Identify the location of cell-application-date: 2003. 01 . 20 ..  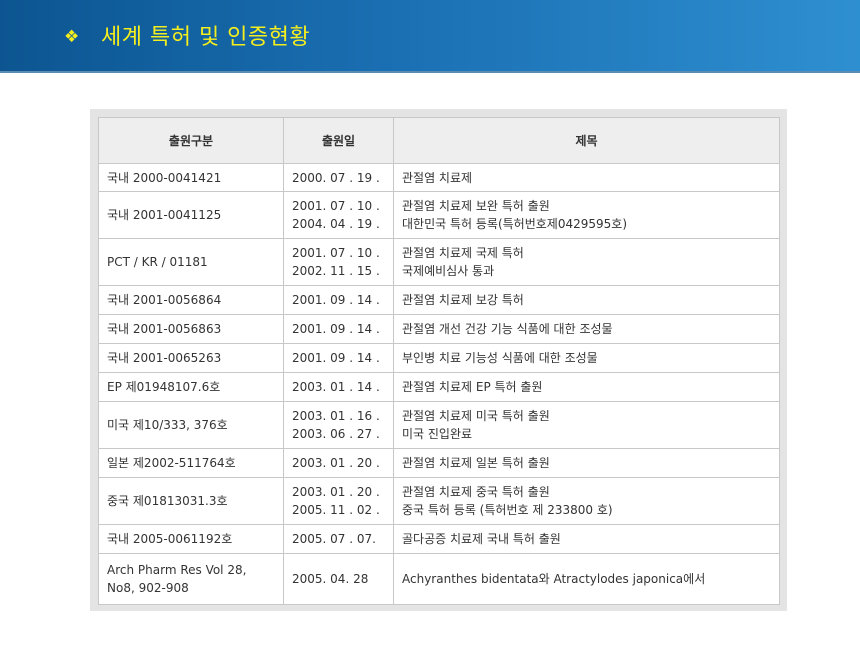
(338, 463).